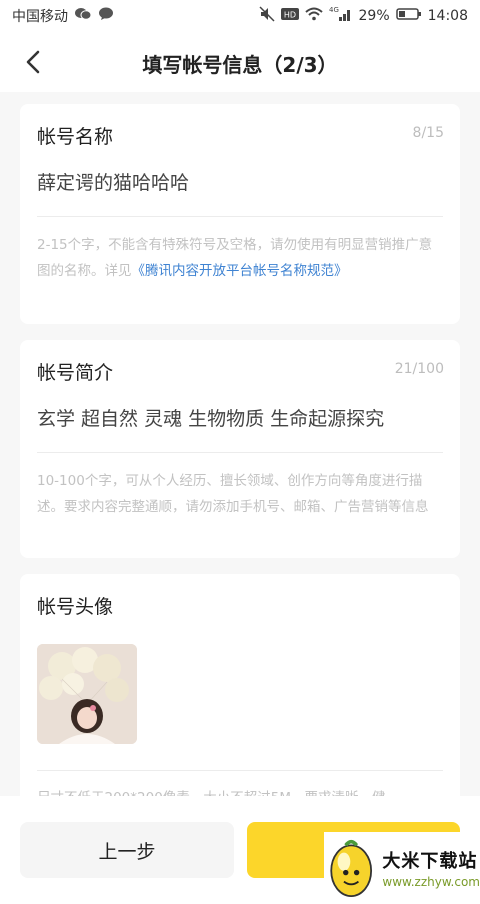 This screenshot has width=480, height=904. I want to click on watermark: 大米下载站 www.zzhyw.com, so click(402, 868).